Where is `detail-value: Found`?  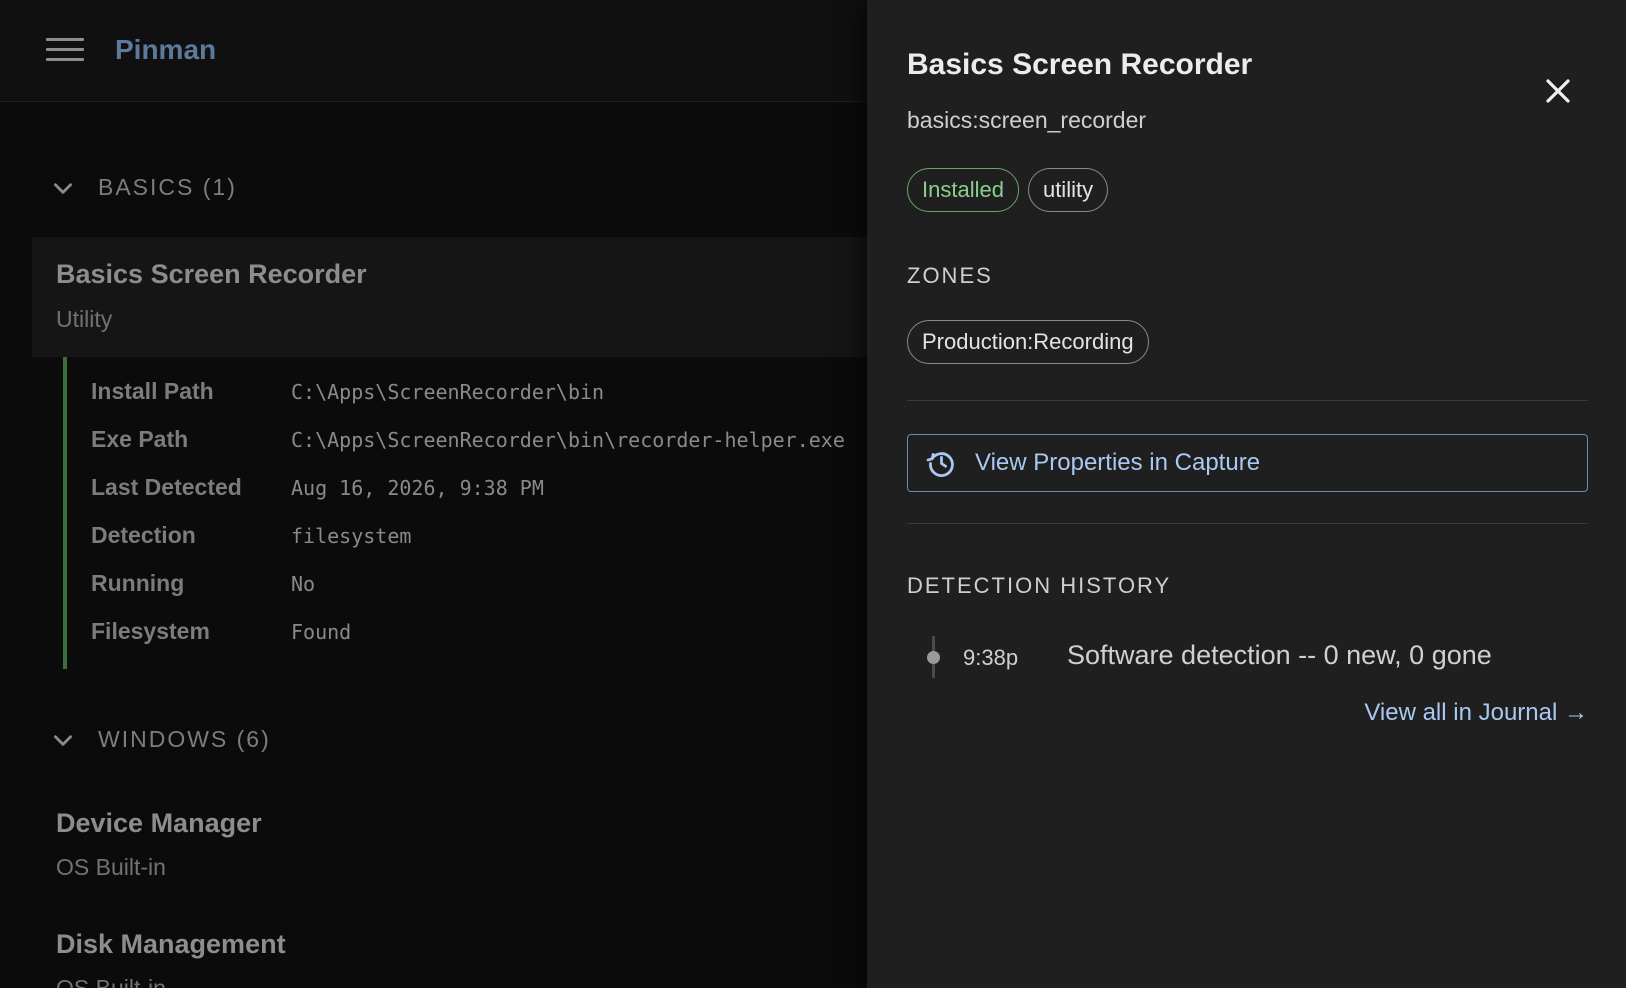
detail-value: Found is located at coordinates (321, 632).